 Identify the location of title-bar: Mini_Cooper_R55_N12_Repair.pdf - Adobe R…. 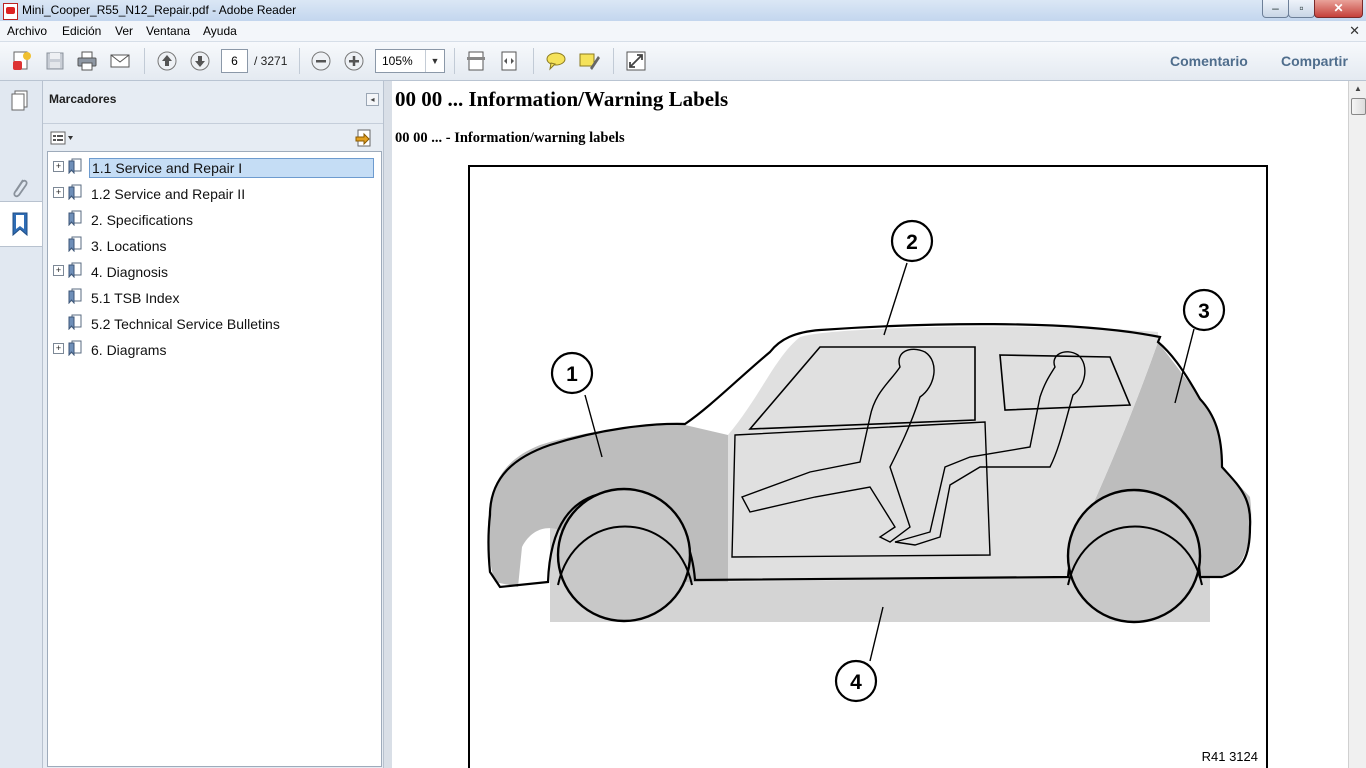
(683, 11).